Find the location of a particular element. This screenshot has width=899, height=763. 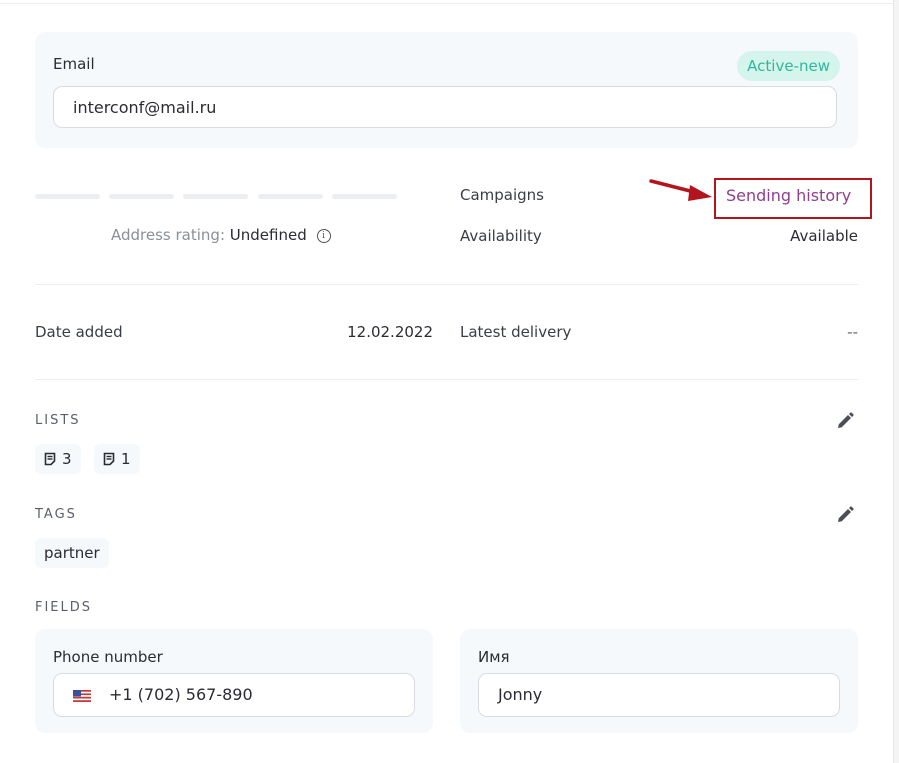

address-rating-label: Address rating: is located at coordinates (168, 235).